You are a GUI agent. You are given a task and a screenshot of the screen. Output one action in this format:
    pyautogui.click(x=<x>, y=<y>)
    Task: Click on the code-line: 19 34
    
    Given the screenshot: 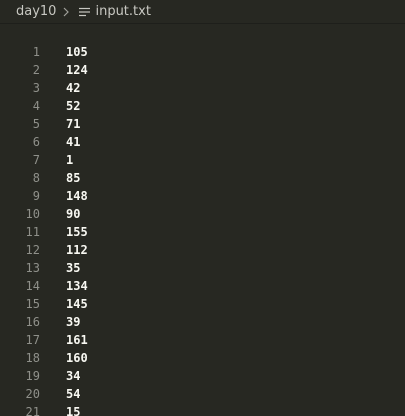 What is the action you would take?
    pyautogui.click(x=202, y=376)
    